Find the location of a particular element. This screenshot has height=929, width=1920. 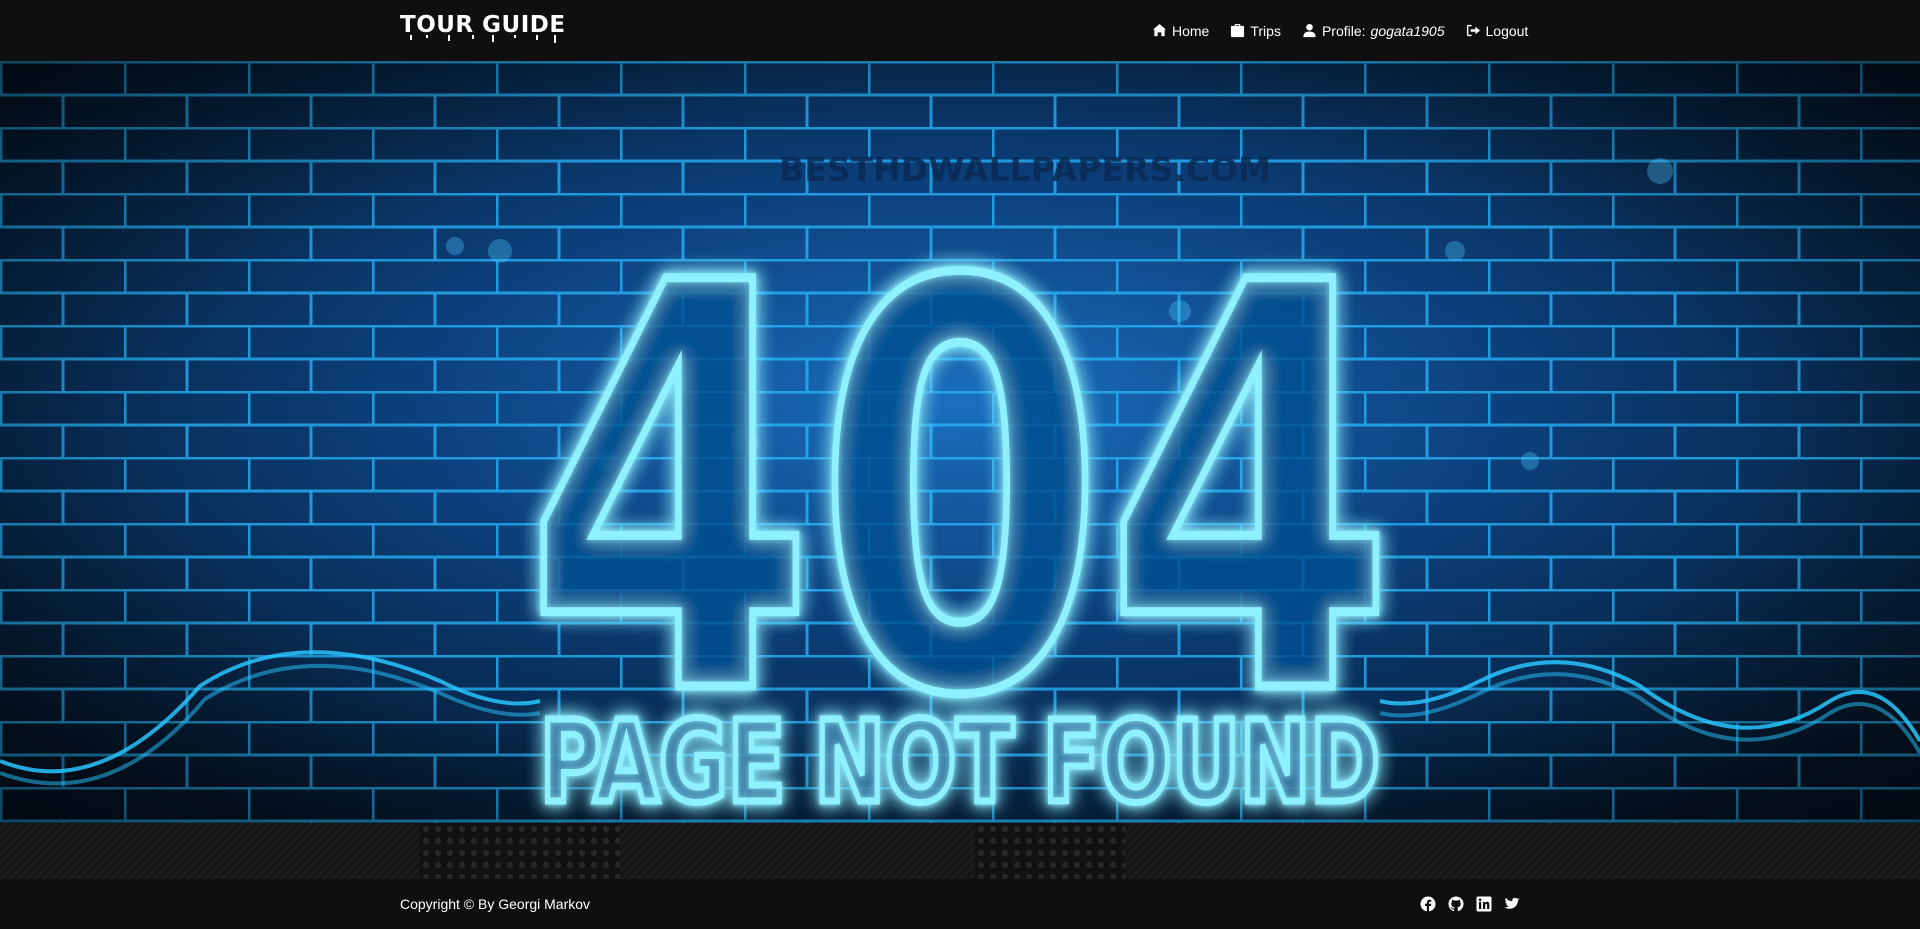

twitter-link is located at coordinates (1512, 904).